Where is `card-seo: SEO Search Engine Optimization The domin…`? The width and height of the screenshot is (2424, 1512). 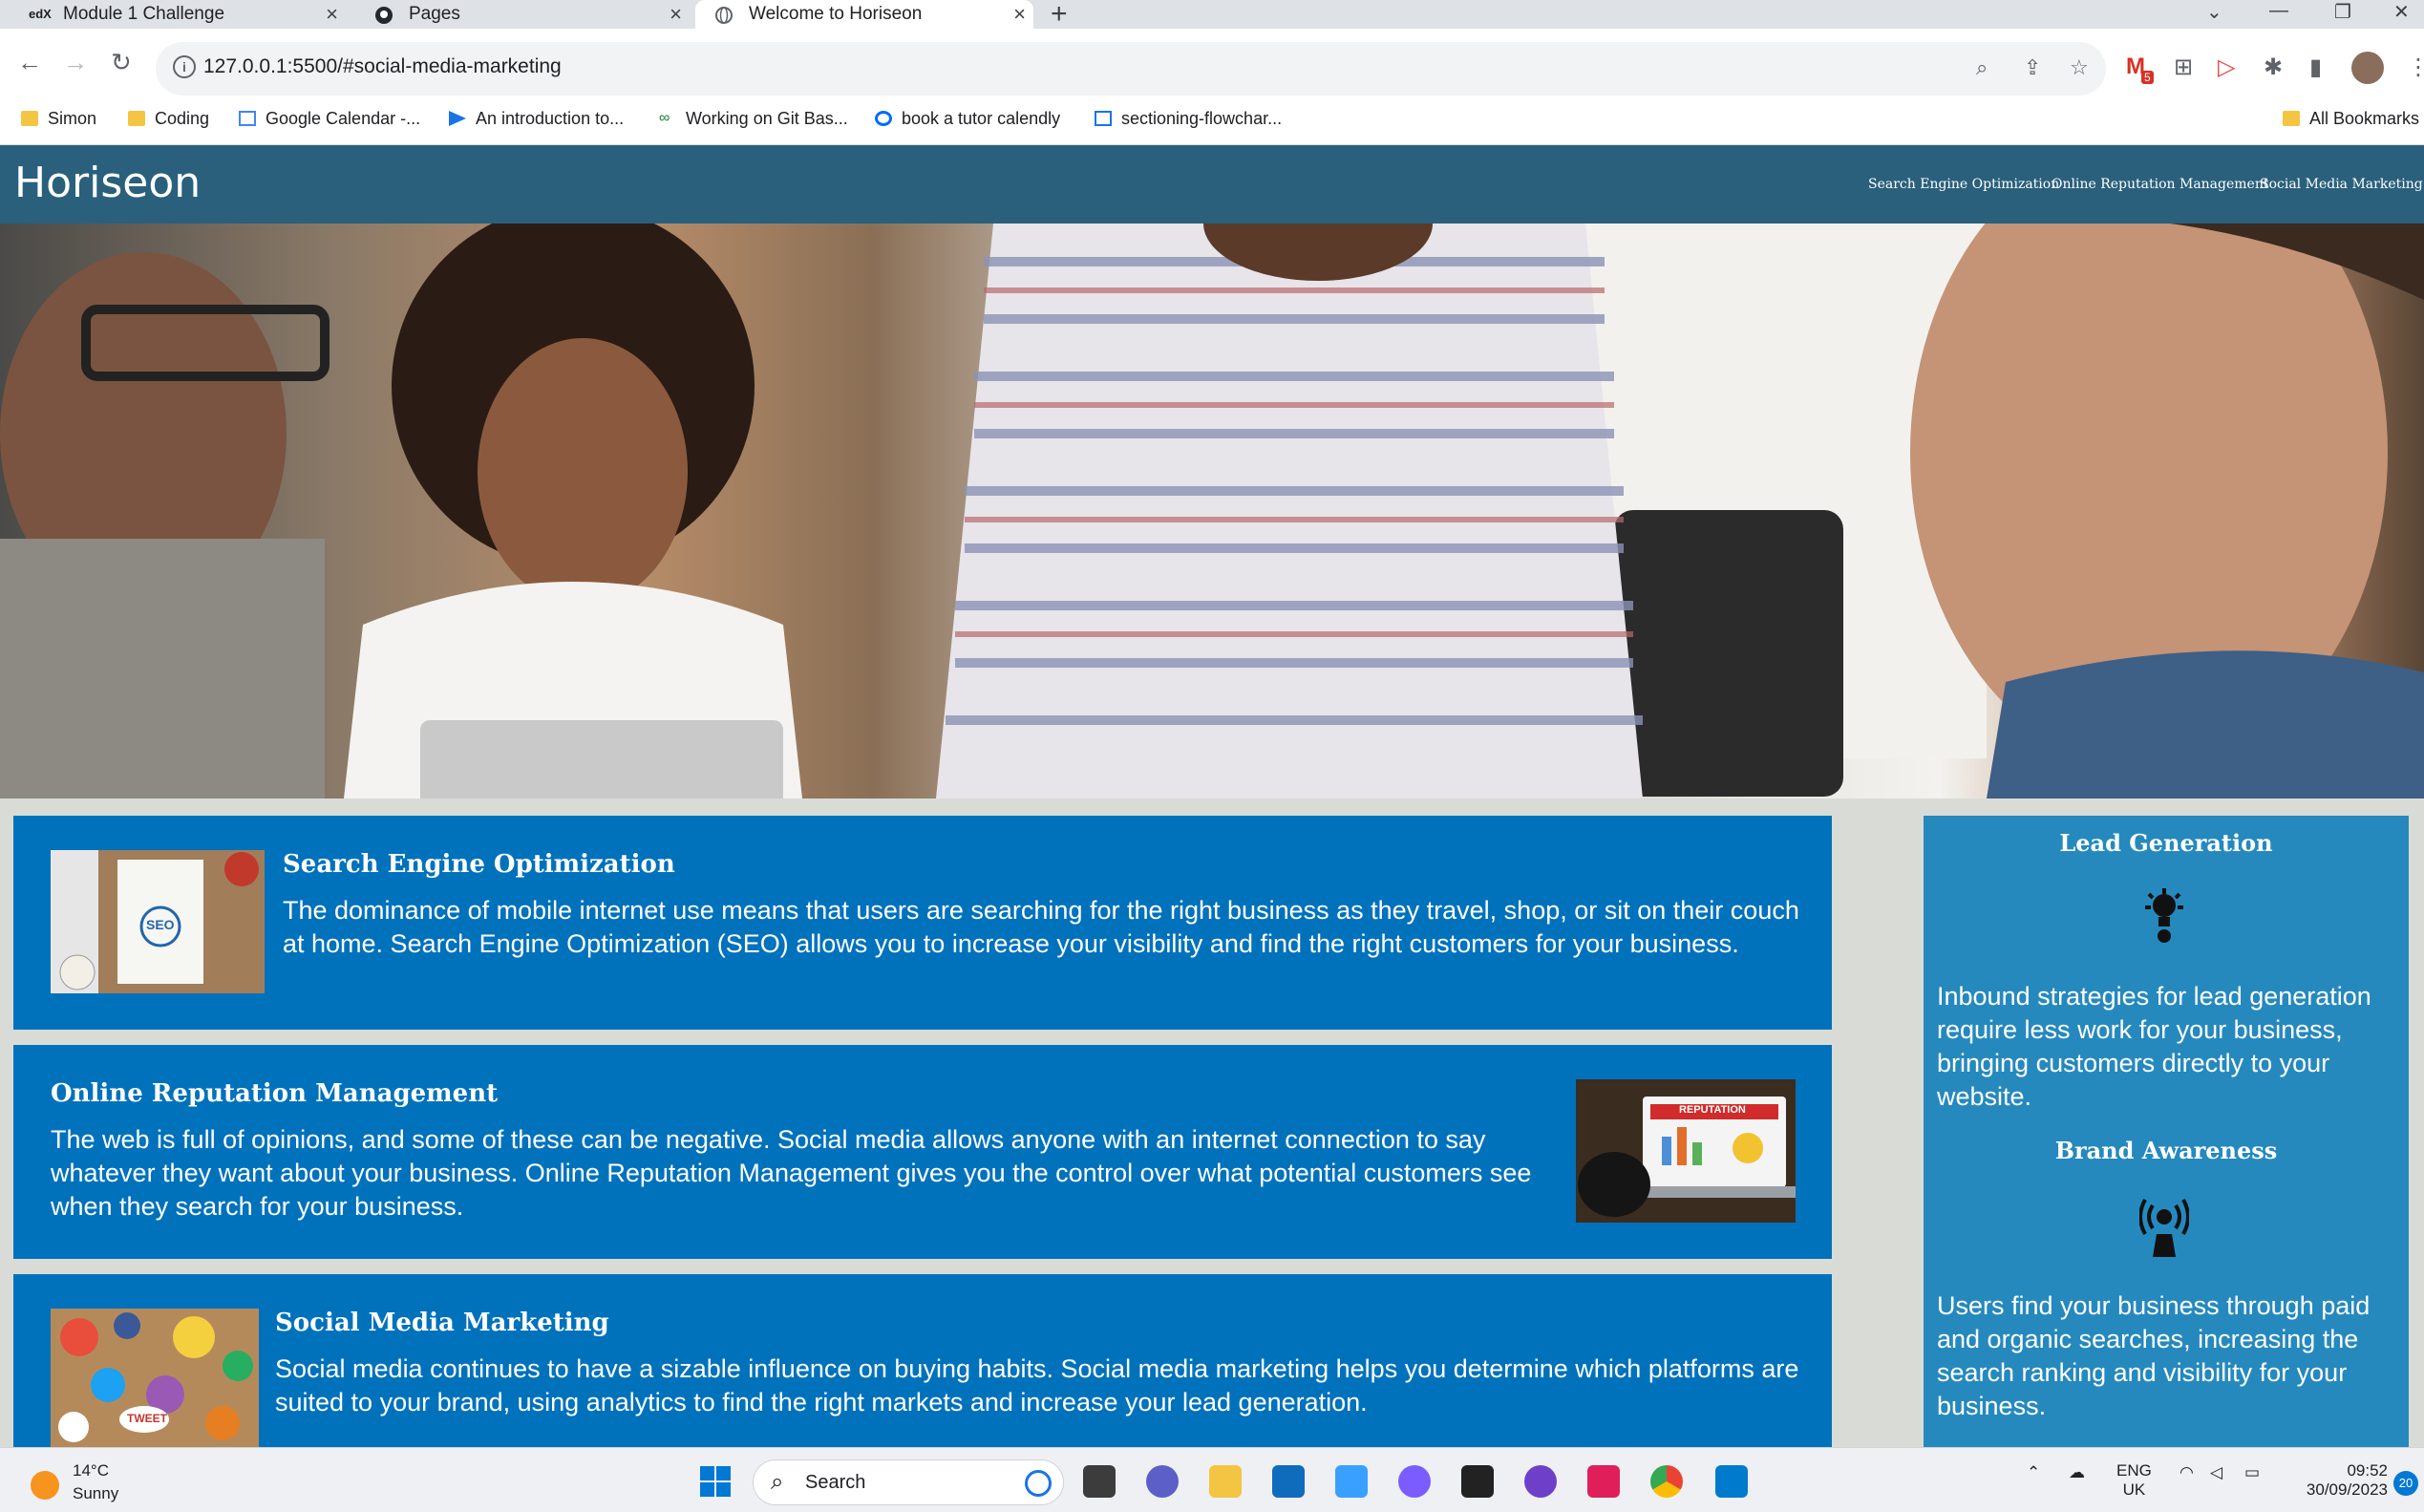 card-seo: SEO Search Engine Optimization The domin… is located at coordinates (923, 923).